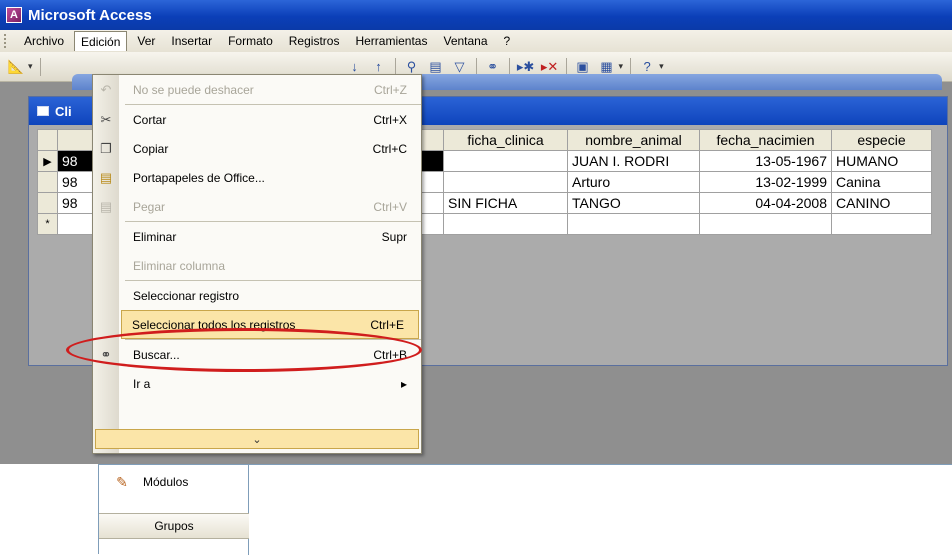 The height and width of the screenshot is (555, 952). I want to click on groups-button: Grupos, so click(174, 526).